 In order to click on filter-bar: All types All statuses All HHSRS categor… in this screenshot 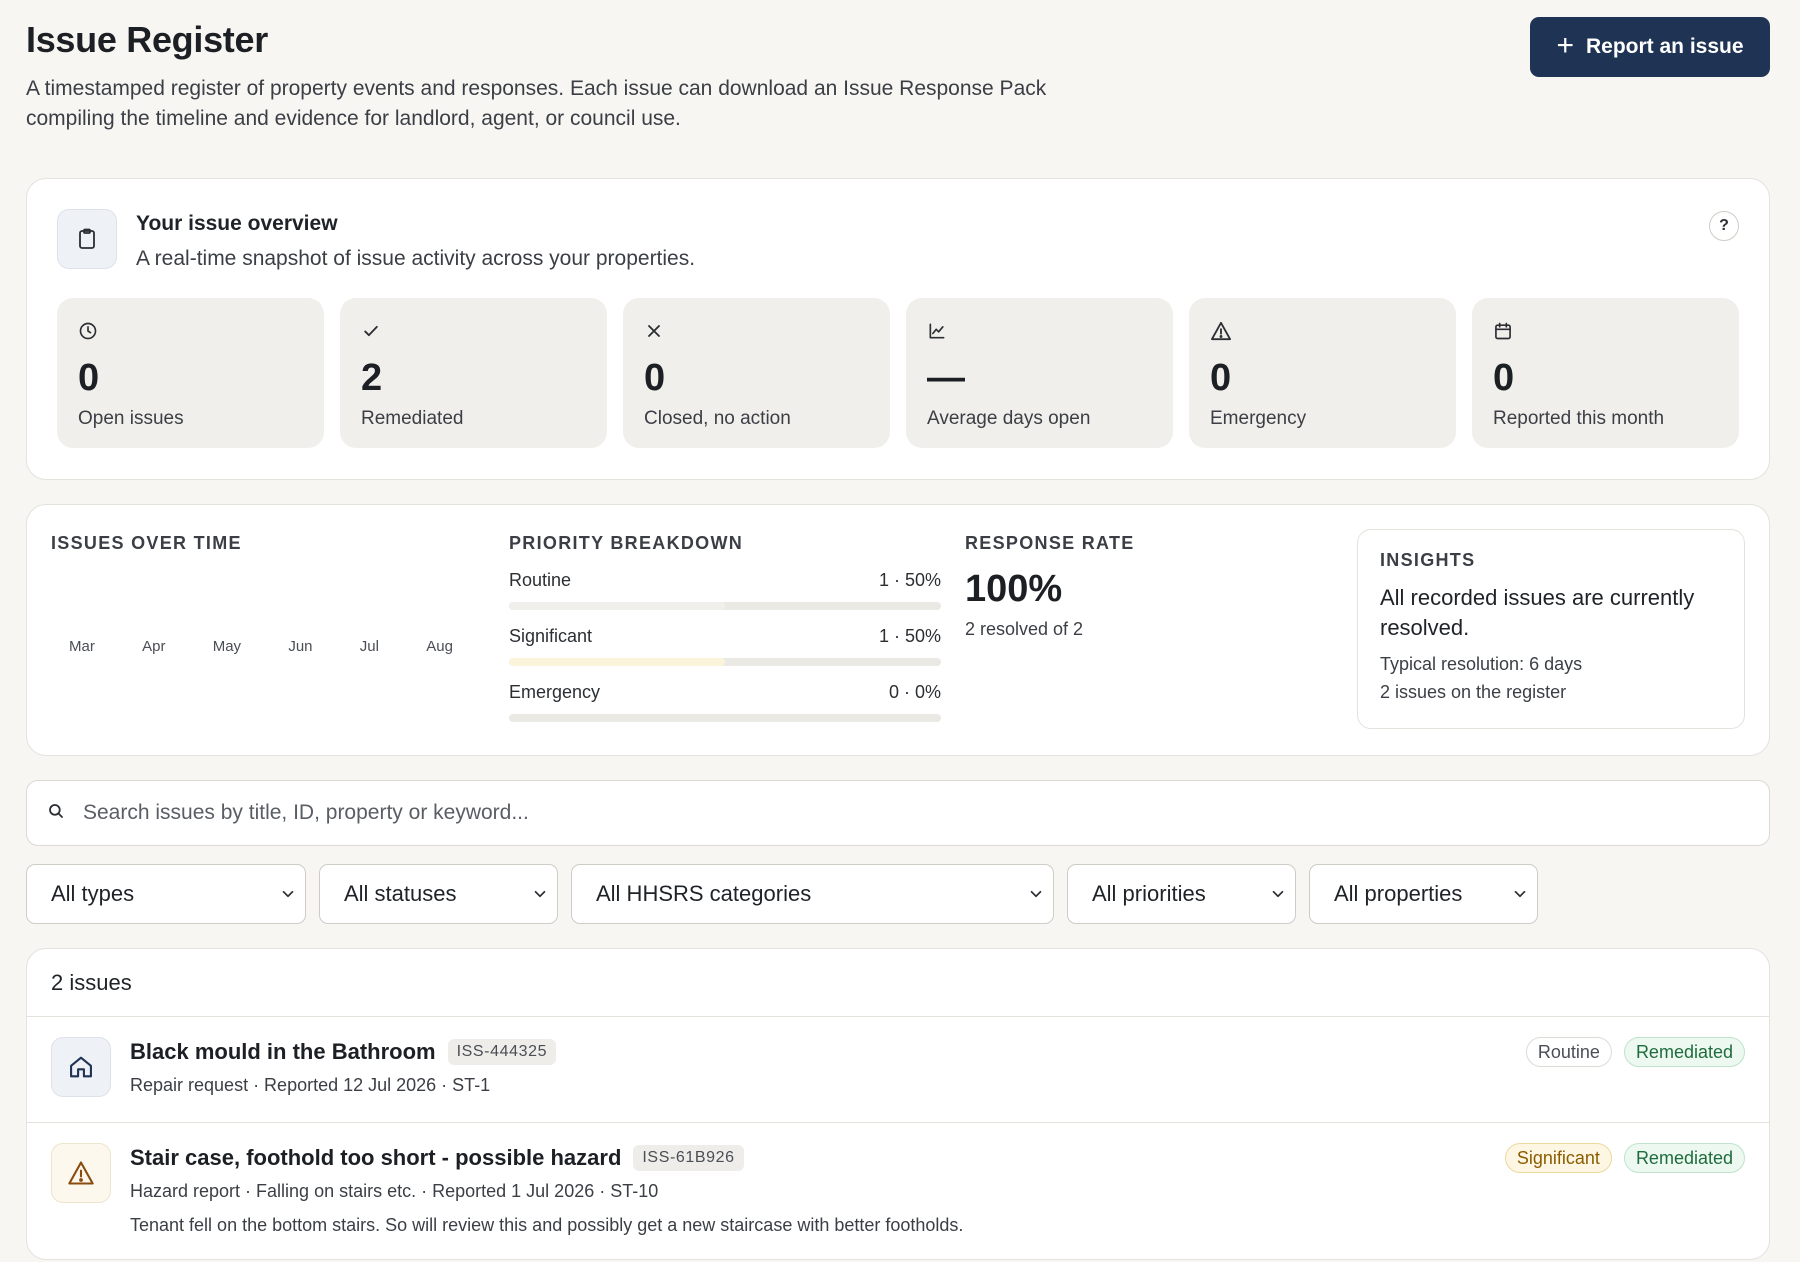, I will do `click(898, 894)`.